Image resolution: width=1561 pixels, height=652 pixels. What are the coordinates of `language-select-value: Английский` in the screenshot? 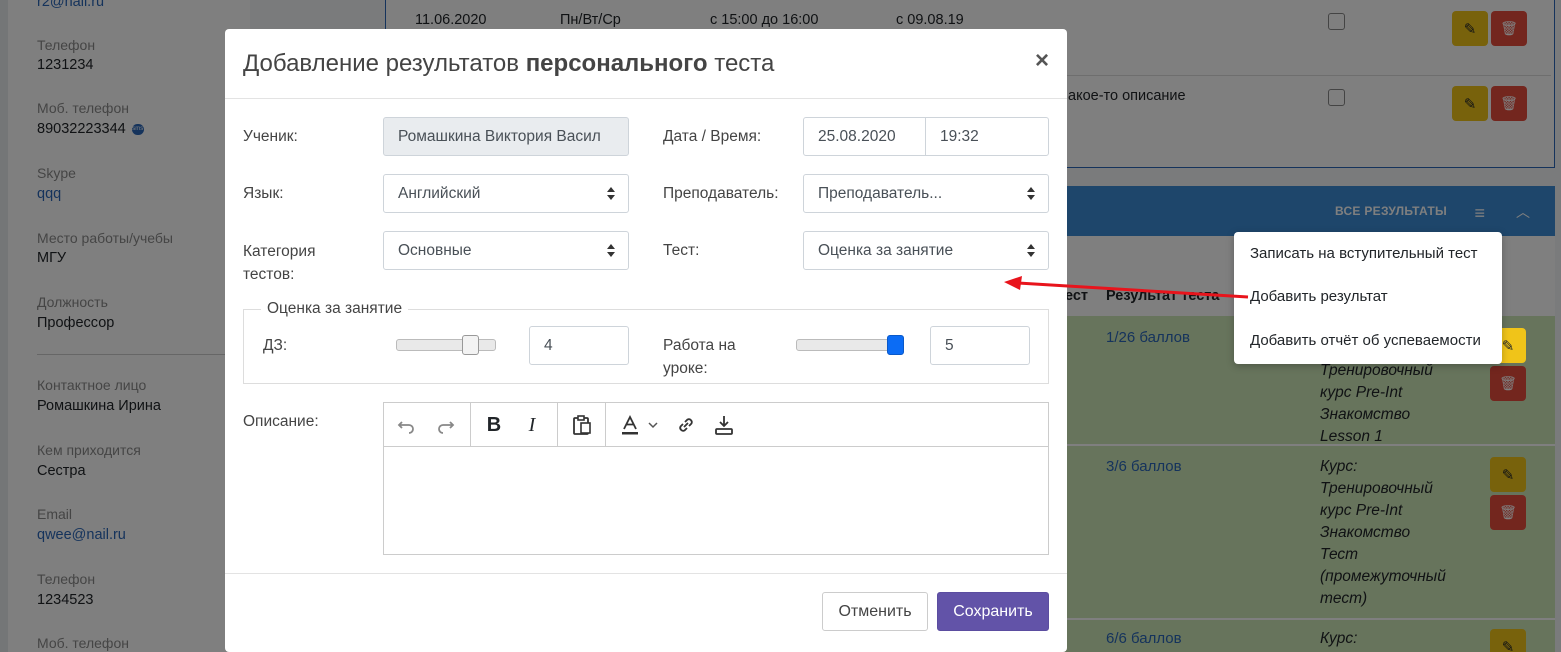 It's located at (439, 193).